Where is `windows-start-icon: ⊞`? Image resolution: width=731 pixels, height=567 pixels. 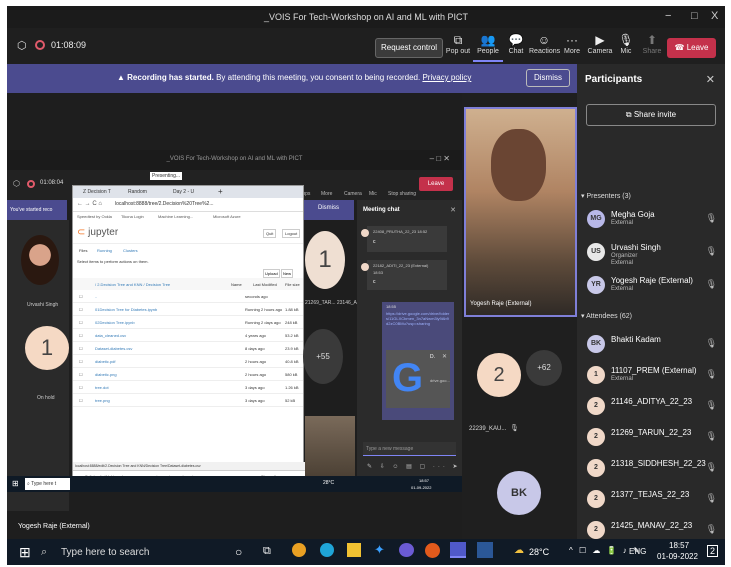 windows-start-icon: ⊞ is located at coordinates (25, 552).